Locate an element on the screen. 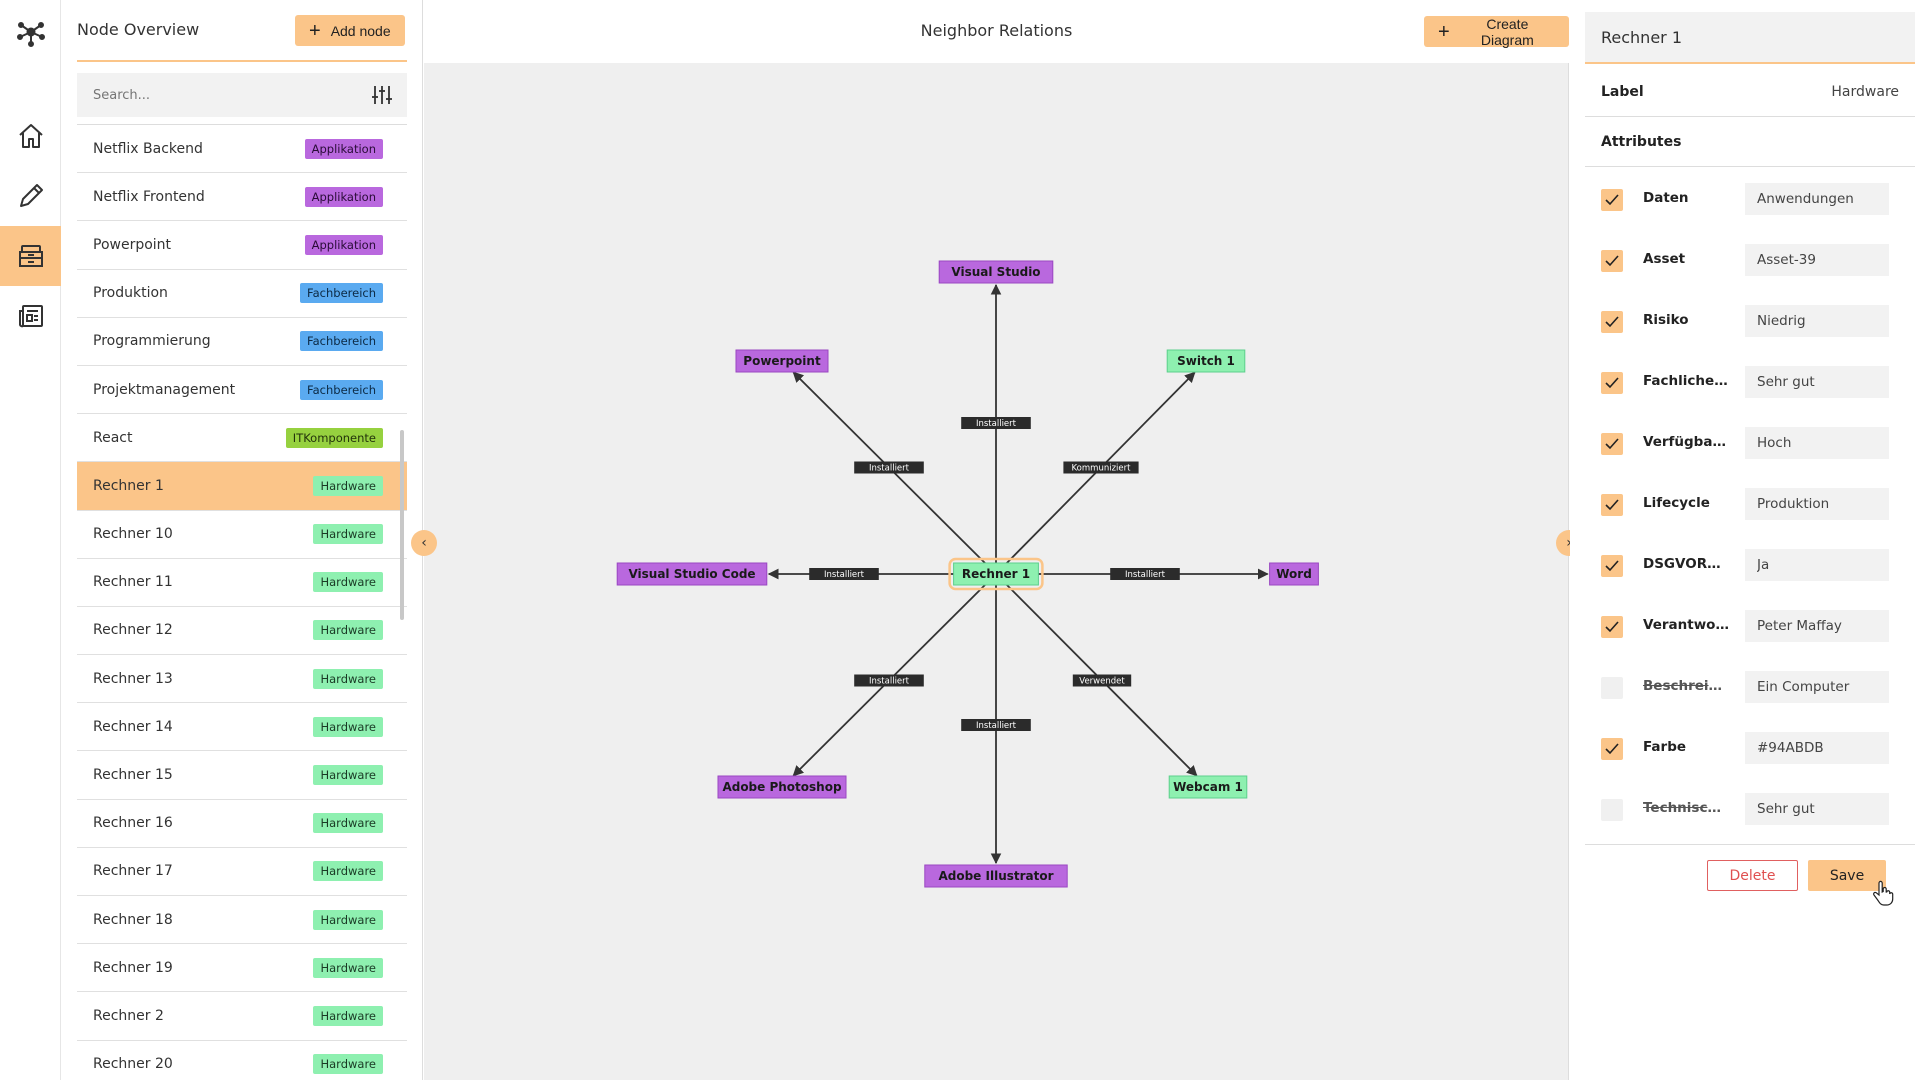 This screenshot has width=1920, height=1080. node-type-badge: Applikation is located at coordinates (343, 148).